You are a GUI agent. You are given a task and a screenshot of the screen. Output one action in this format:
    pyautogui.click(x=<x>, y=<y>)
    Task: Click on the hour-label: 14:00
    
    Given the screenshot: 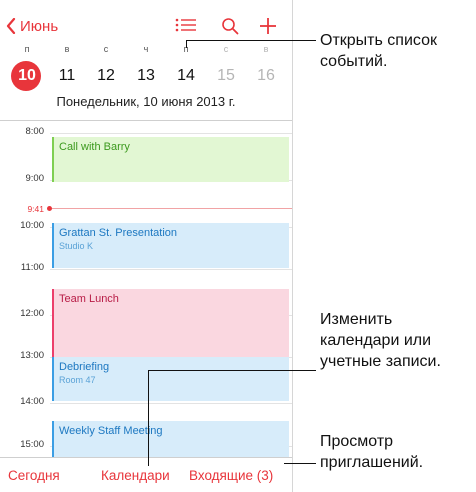 What is the action you would take?
    pyautogui.click(x=32, y=401)
    